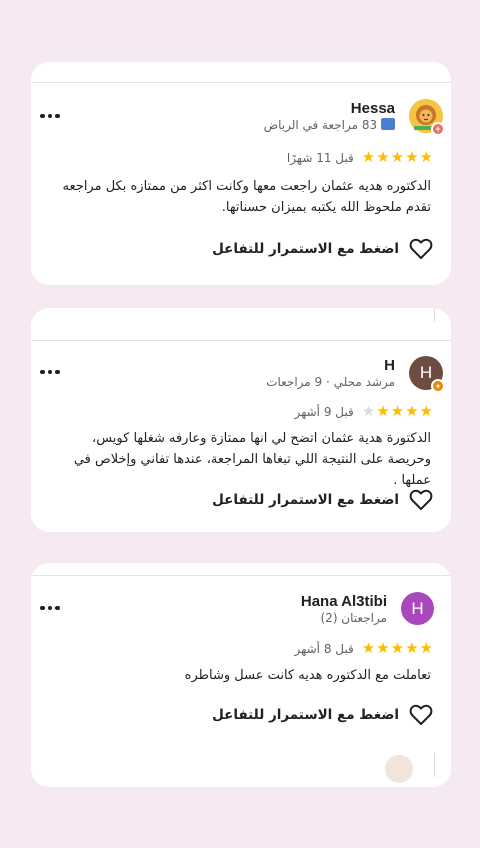 The image size is (480, 848). I want to click on reviewer-meta: مراجعتان (2), so click(353, 618).